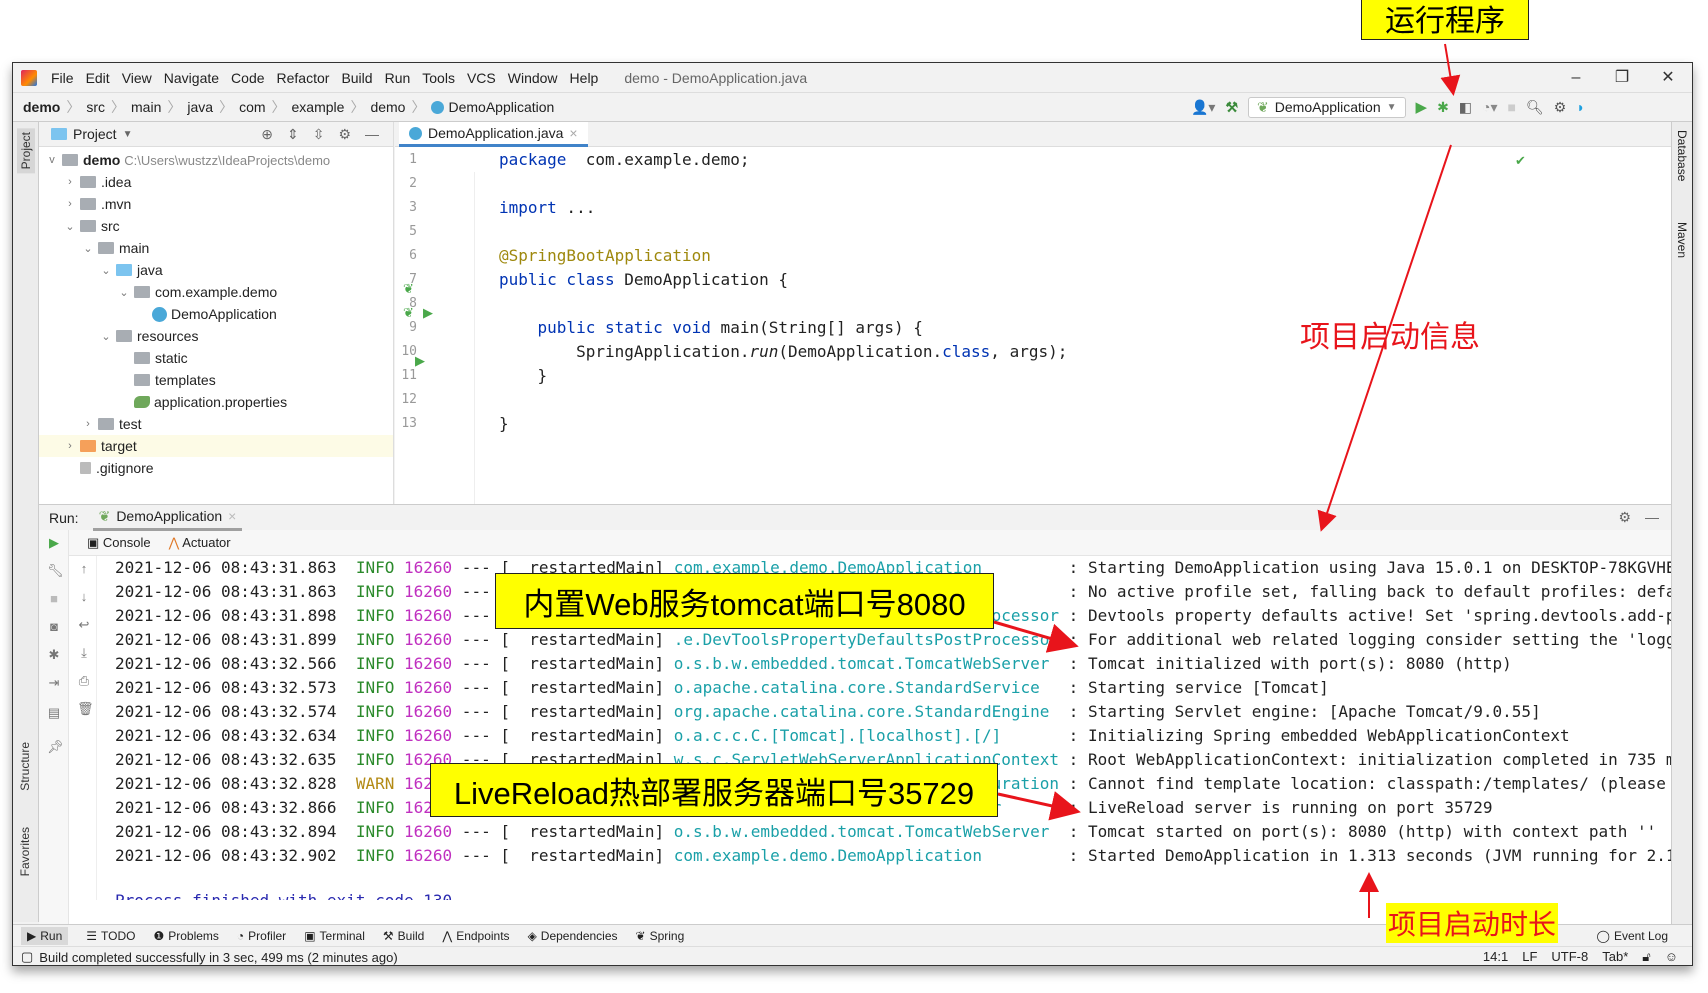 The height and width of the screenshot is (993, 1708). I want to click on arrow-to-tomcat-line, so click(1036, 636).